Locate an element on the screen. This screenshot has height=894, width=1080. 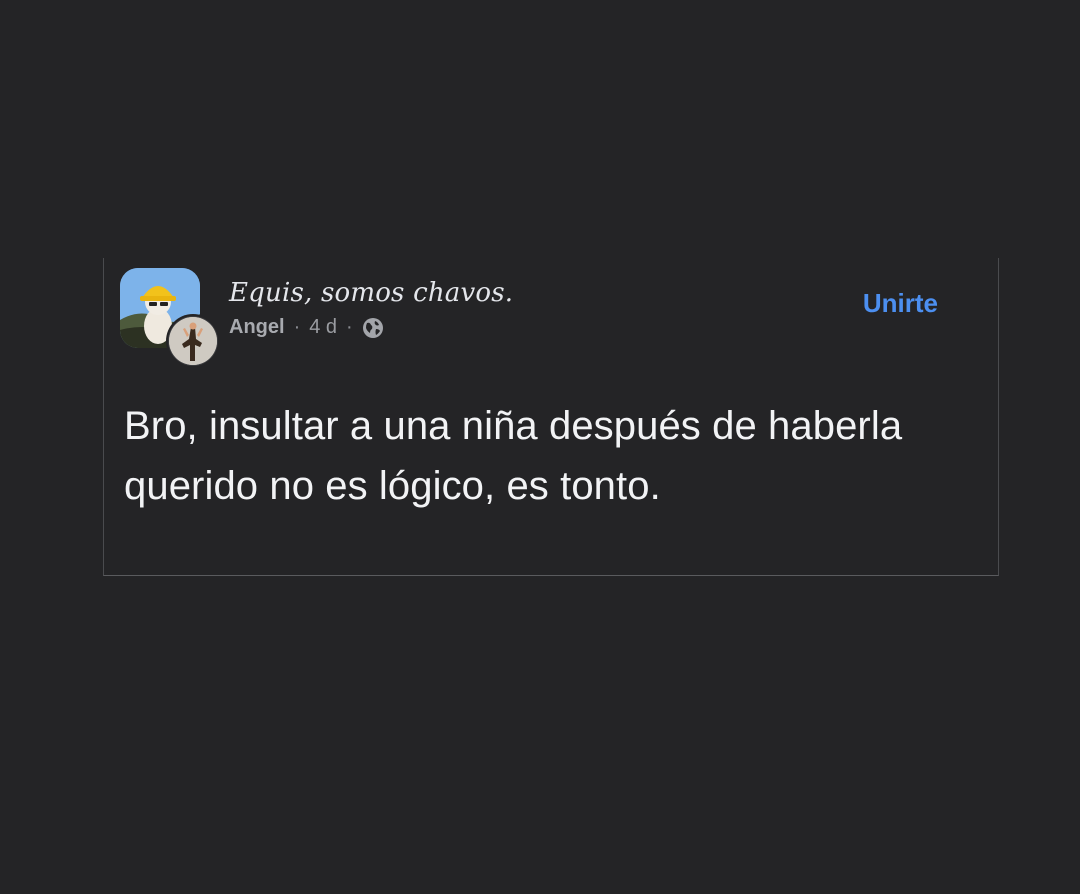
globe-icon is located at coordinates (373, 328).